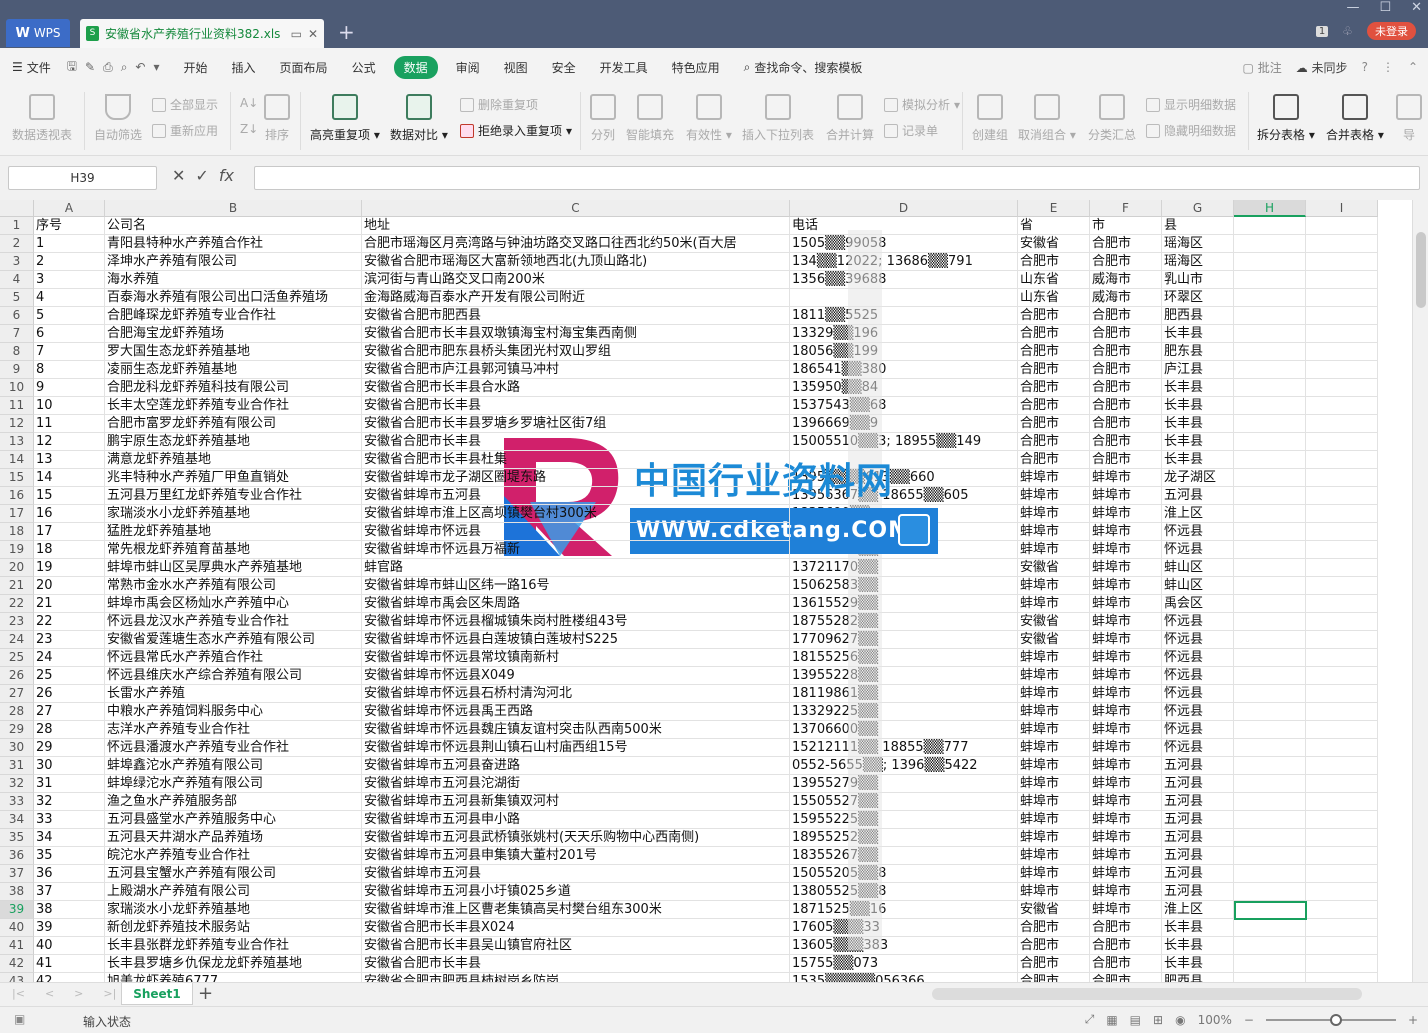 The width and height of the screenshot is (1428, 1033). Describe the element at coordinates (69, 244) in the screenshot. I see `table-cell: 1` at that location.